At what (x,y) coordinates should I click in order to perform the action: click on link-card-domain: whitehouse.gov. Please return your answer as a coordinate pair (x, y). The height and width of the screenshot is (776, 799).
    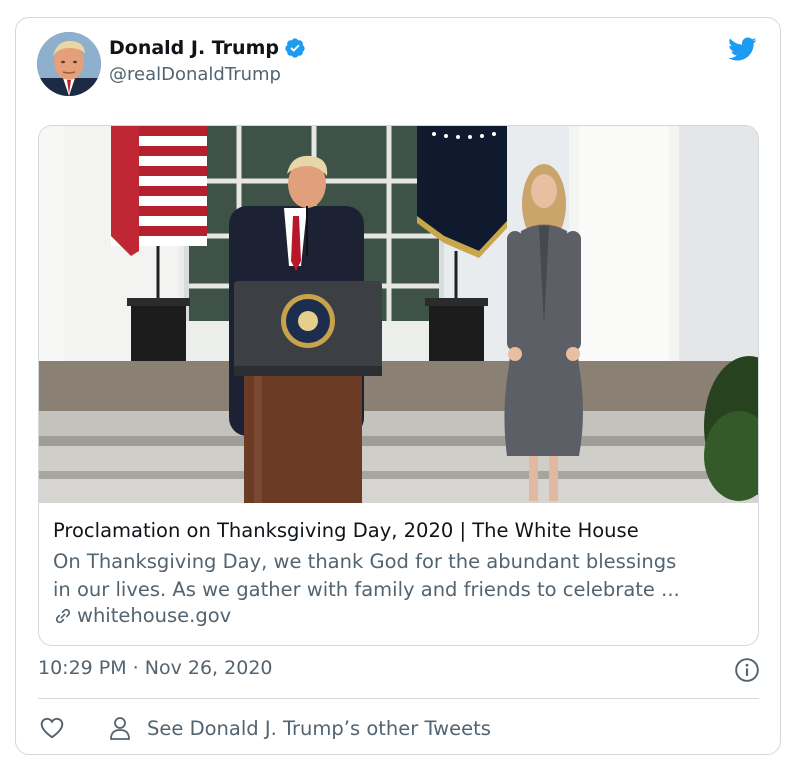
    Looking at the image, I should click on (142, 615).